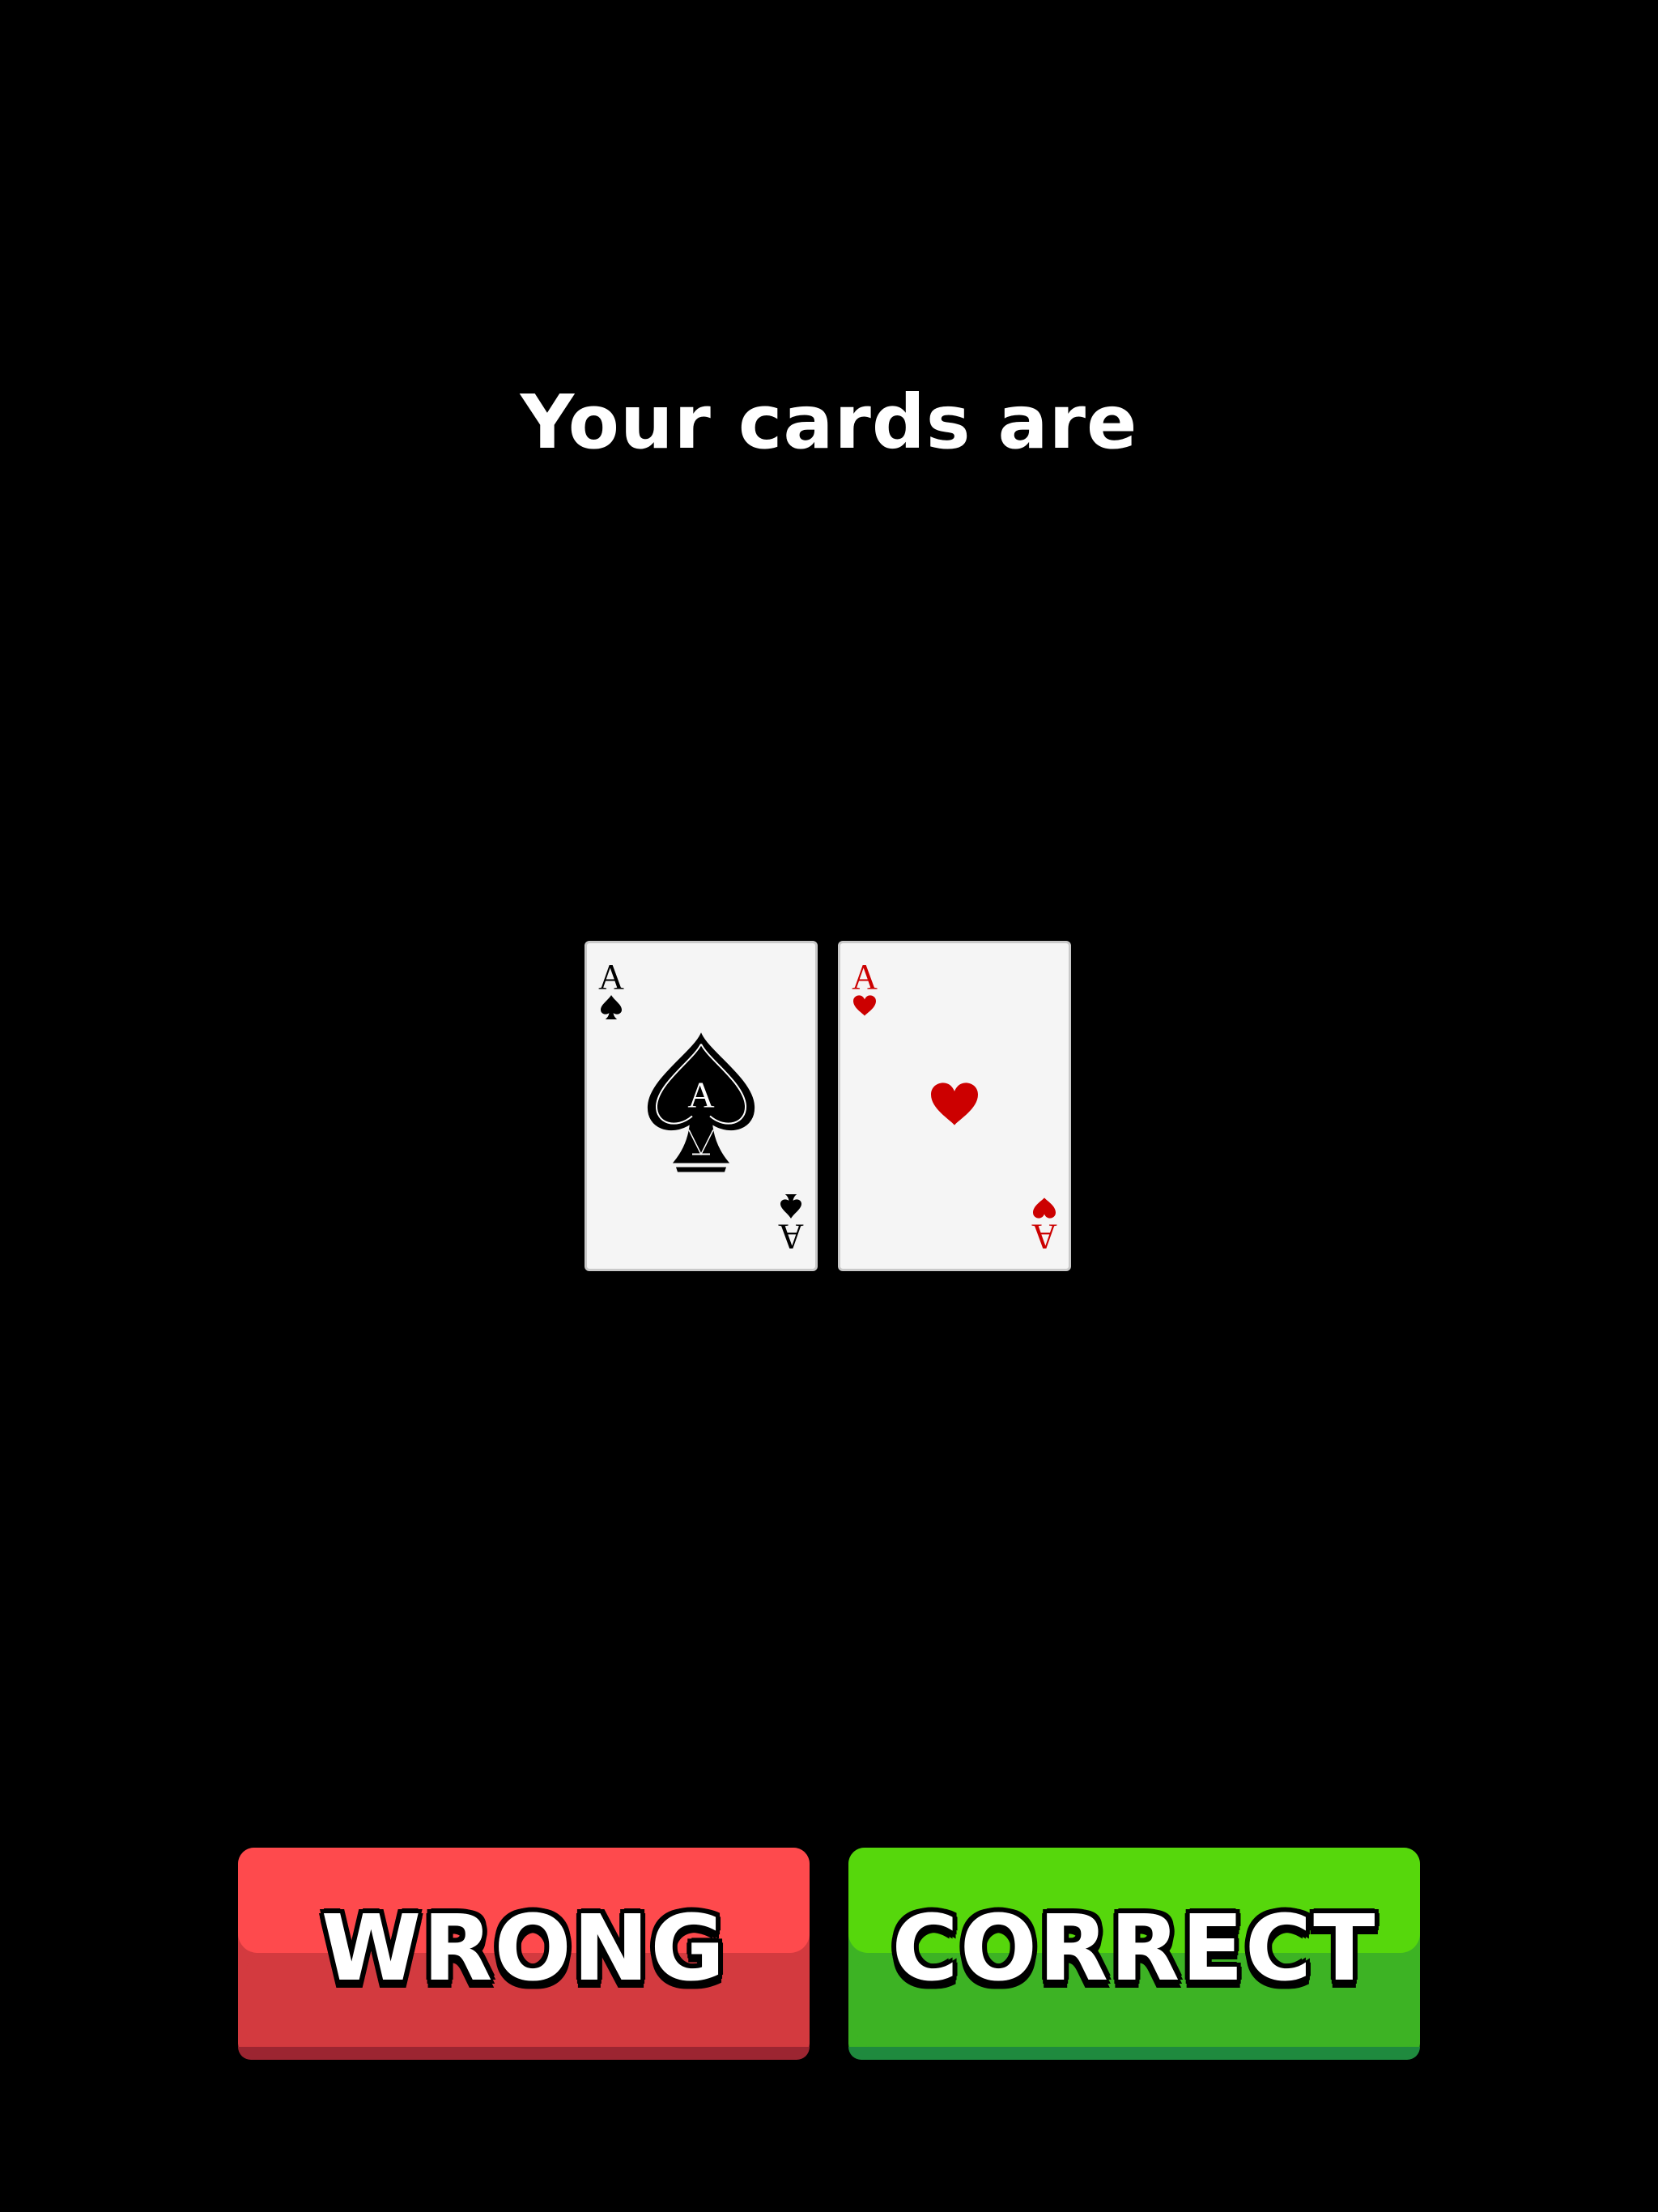 This screenshot has height=2212, width=1658. I want to click on correct-button-label: CORRECT, so click(1134, 1948).